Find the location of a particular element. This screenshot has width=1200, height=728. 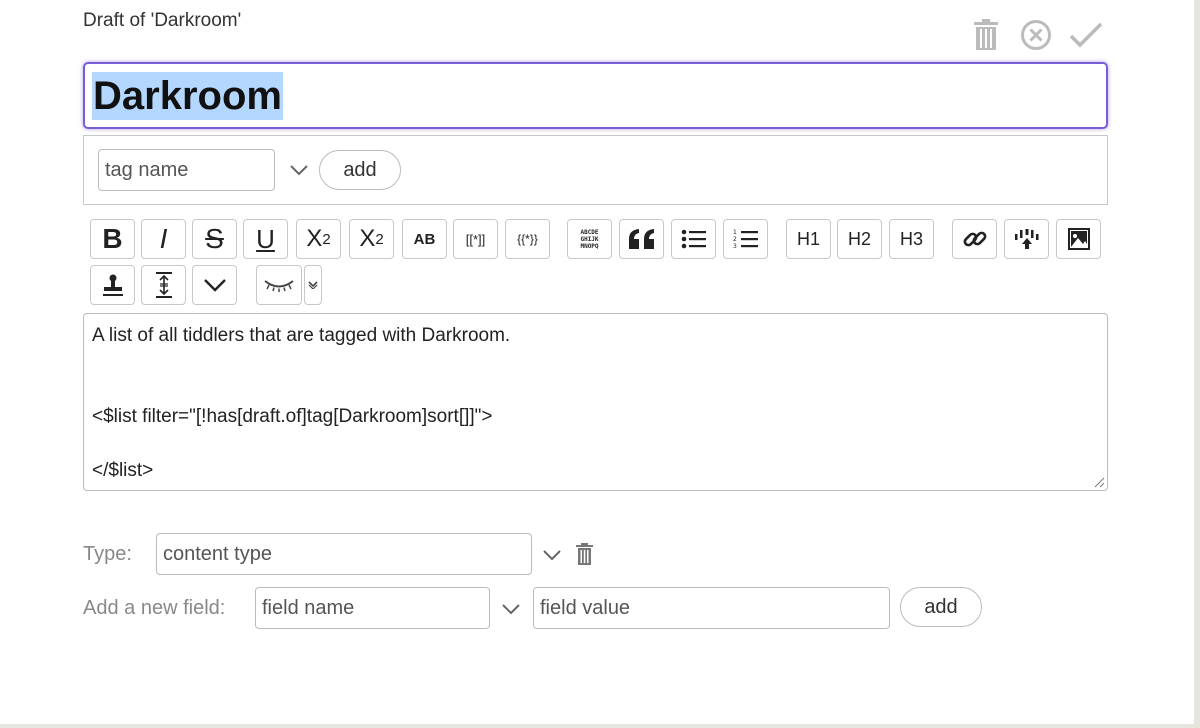

h1-label: H1 is located at coordinates (808, 238).